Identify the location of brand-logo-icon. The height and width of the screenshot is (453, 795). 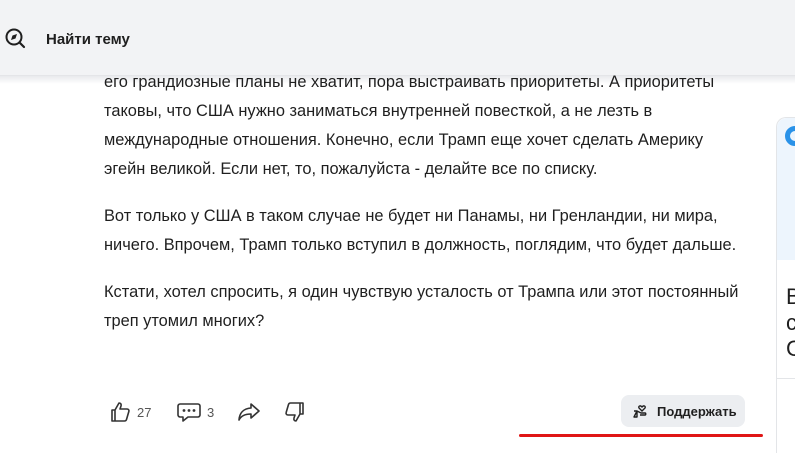
(790, 136).